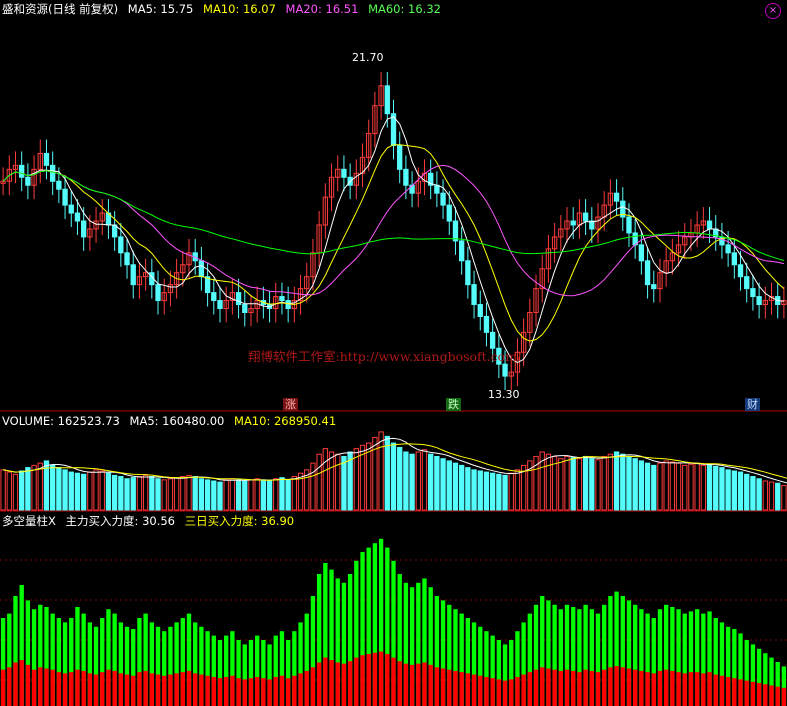 This screenshot has height=706, width=787. Describe the element at coordinates (773, 11) in the screenshot. I see `close-icon: ×` at that location.